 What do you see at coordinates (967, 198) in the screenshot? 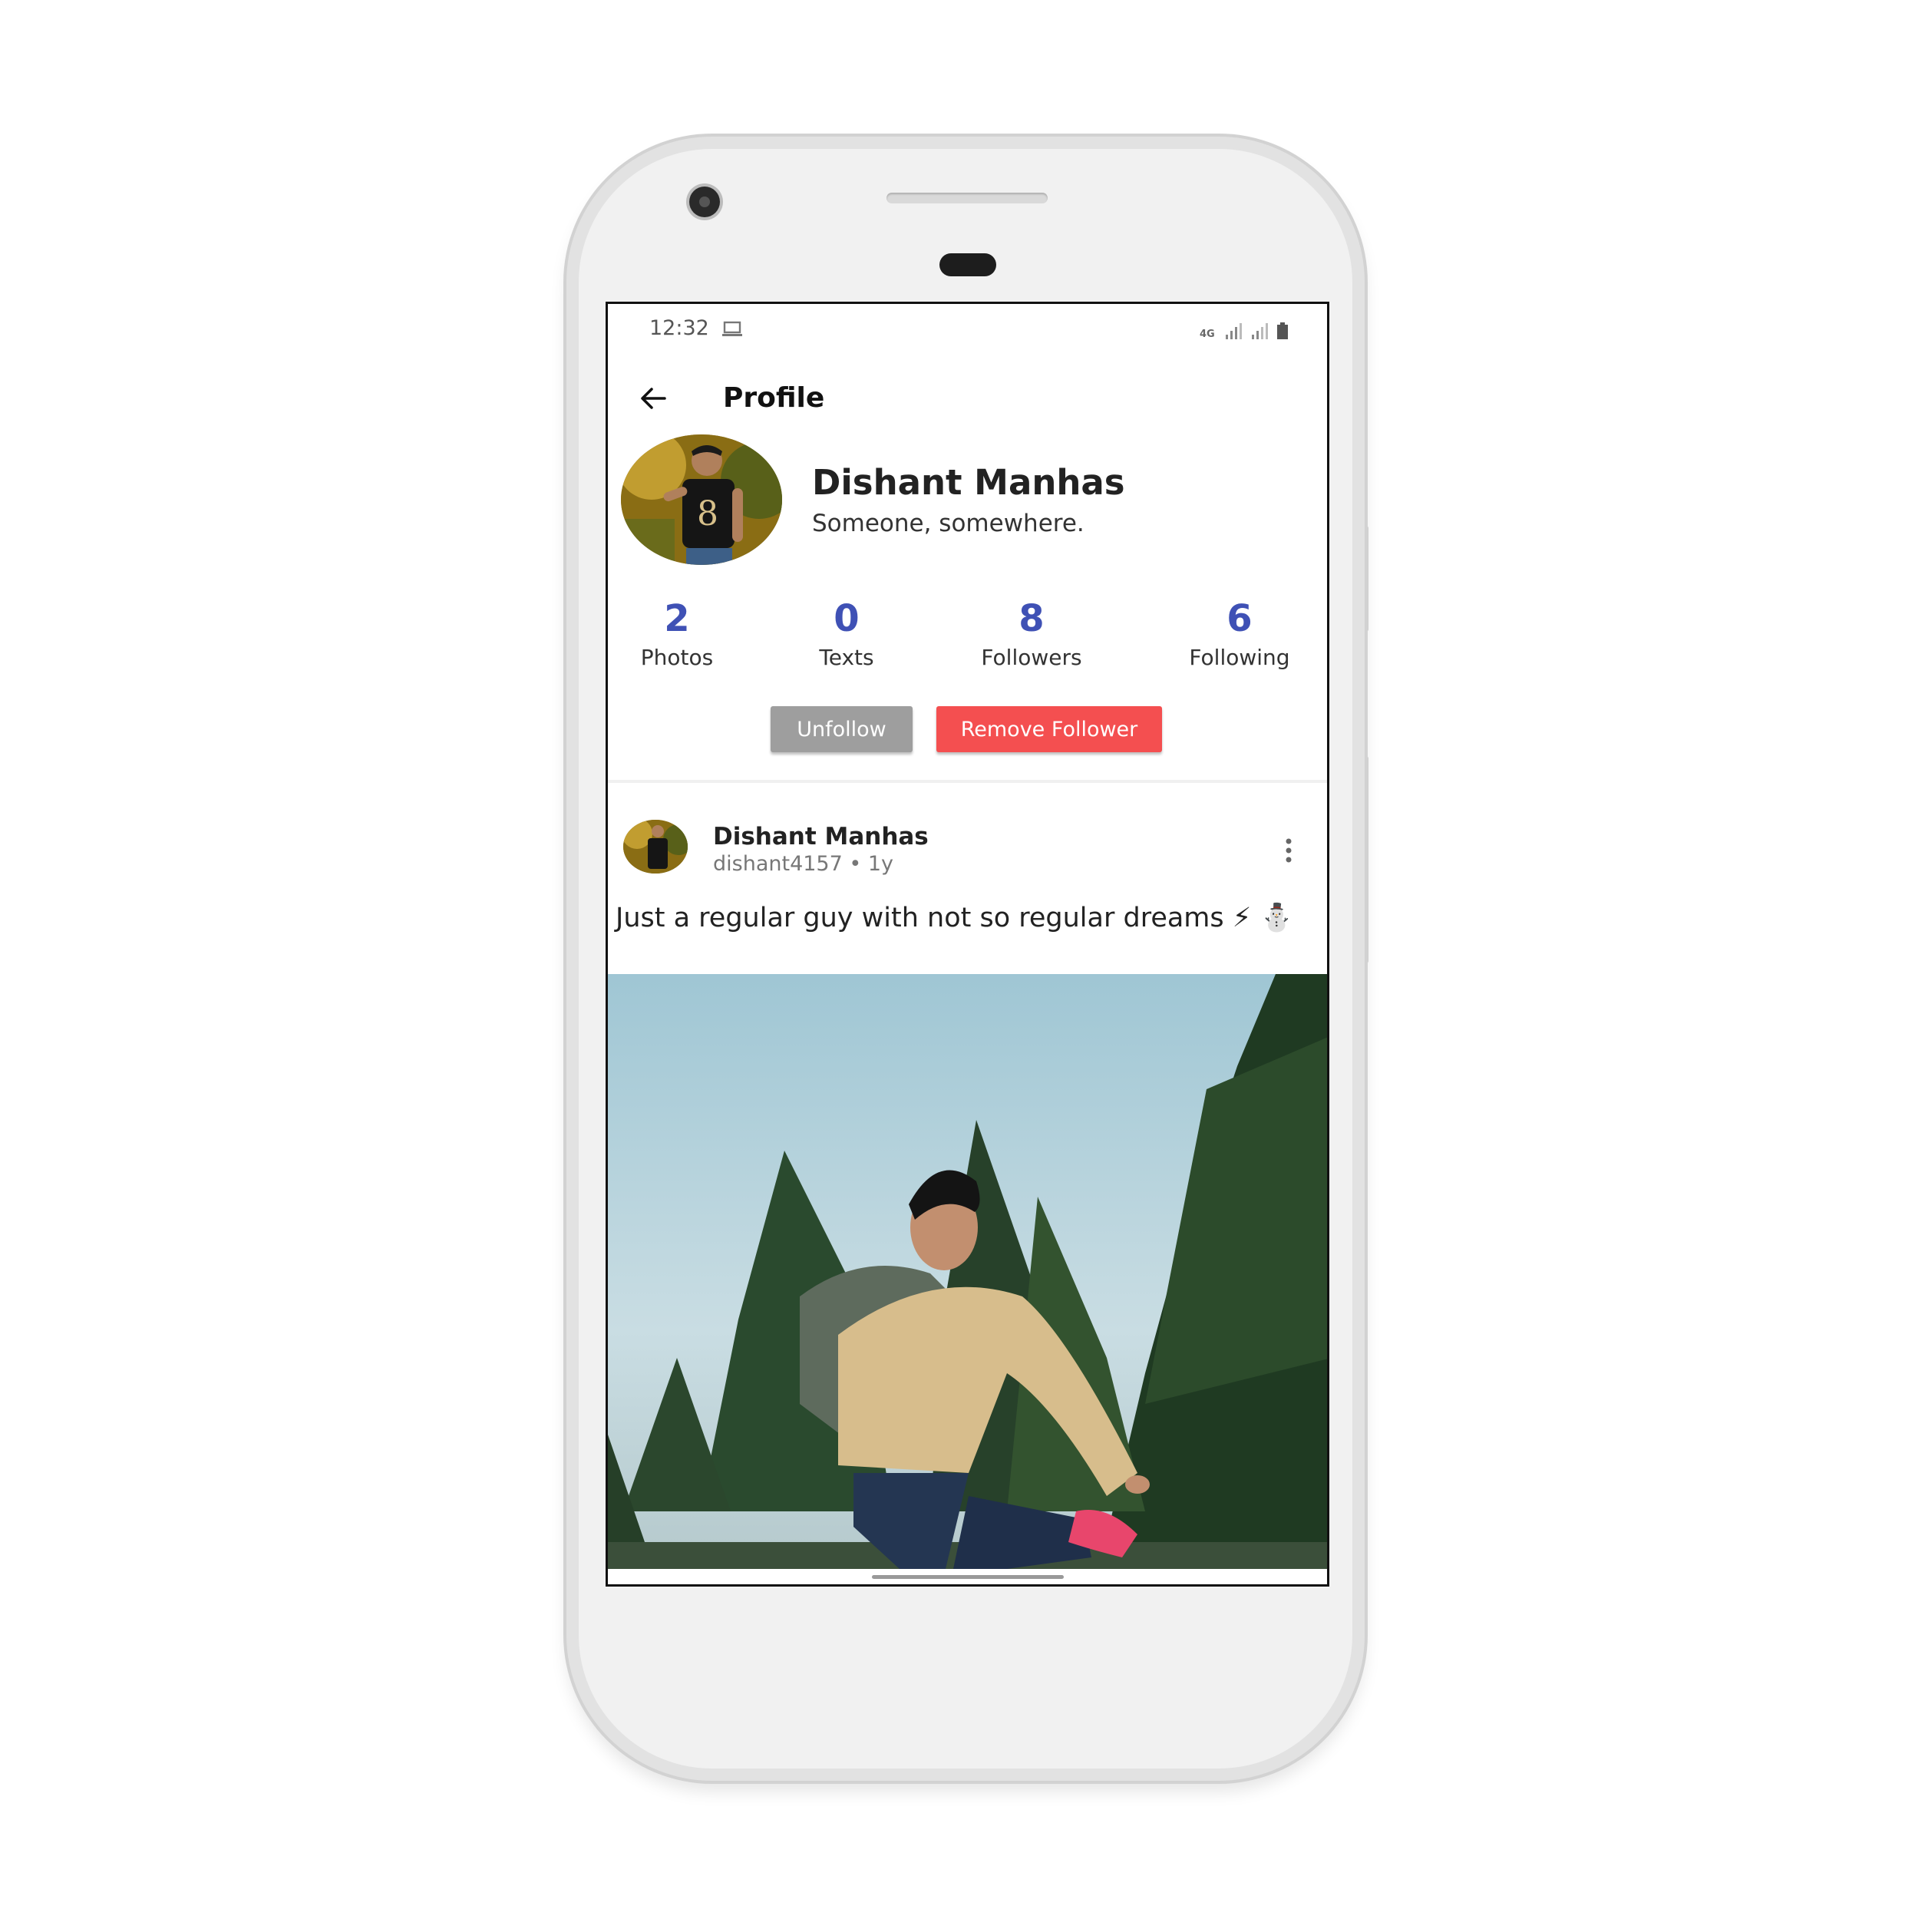
I see `earpiece-speaker` at bounding box center [967, 198].